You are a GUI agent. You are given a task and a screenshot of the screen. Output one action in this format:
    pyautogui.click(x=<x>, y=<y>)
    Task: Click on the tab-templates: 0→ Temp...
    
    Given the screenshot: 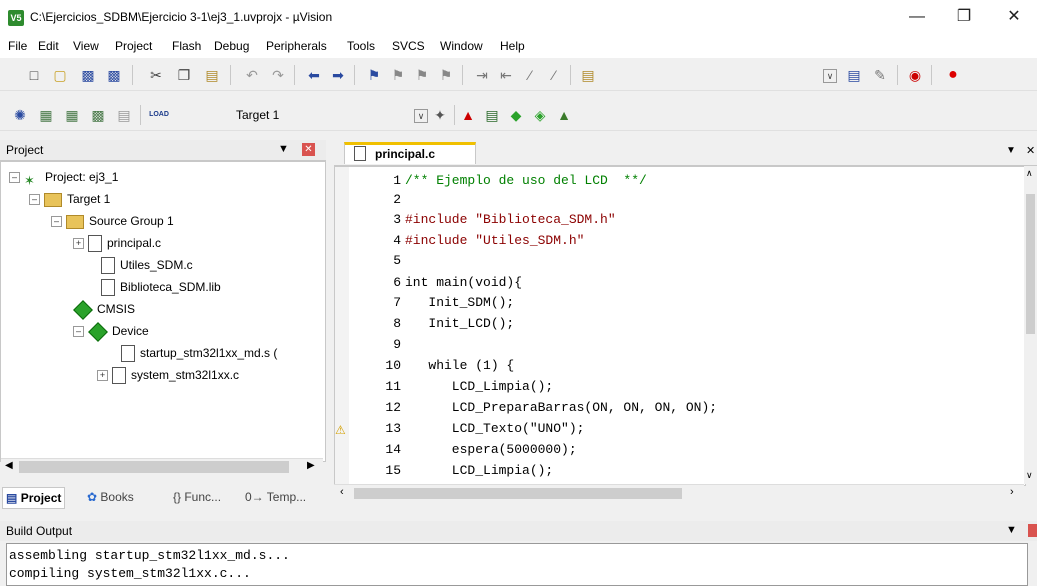 What is the action you would take?
    pyautogui.click(x=275, y=497)
    